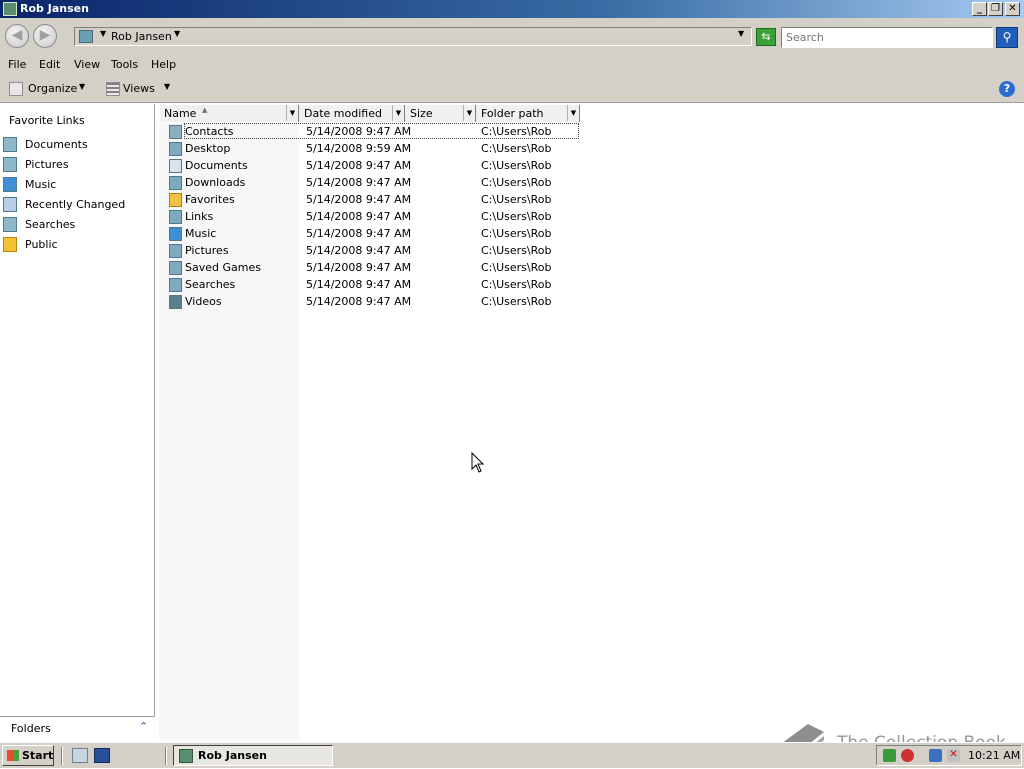 The image size is (1024, 769). What do you see at coordinates (201, 233) in the screenshot?
I see `file-name: Music` at bounding box center [201, 233].